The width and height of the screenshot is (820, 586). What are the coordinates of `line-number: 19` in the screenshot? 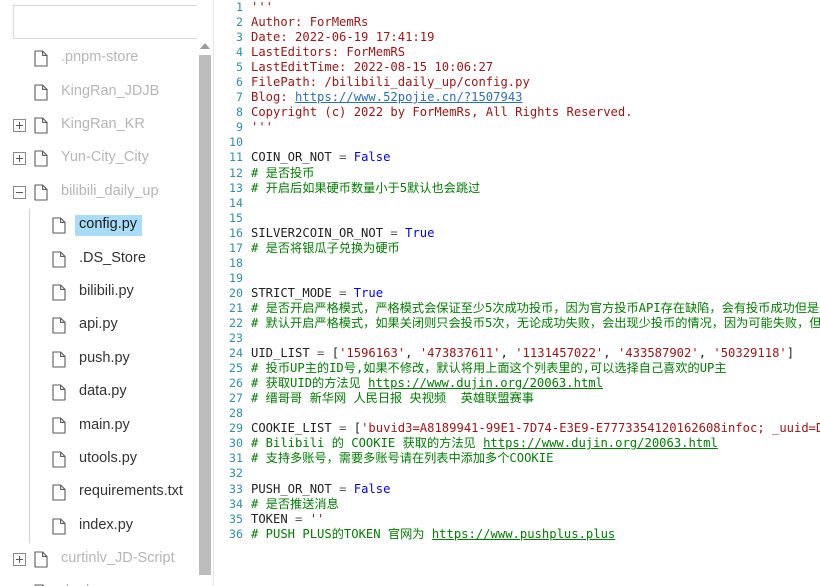 It's located at (236, 277).